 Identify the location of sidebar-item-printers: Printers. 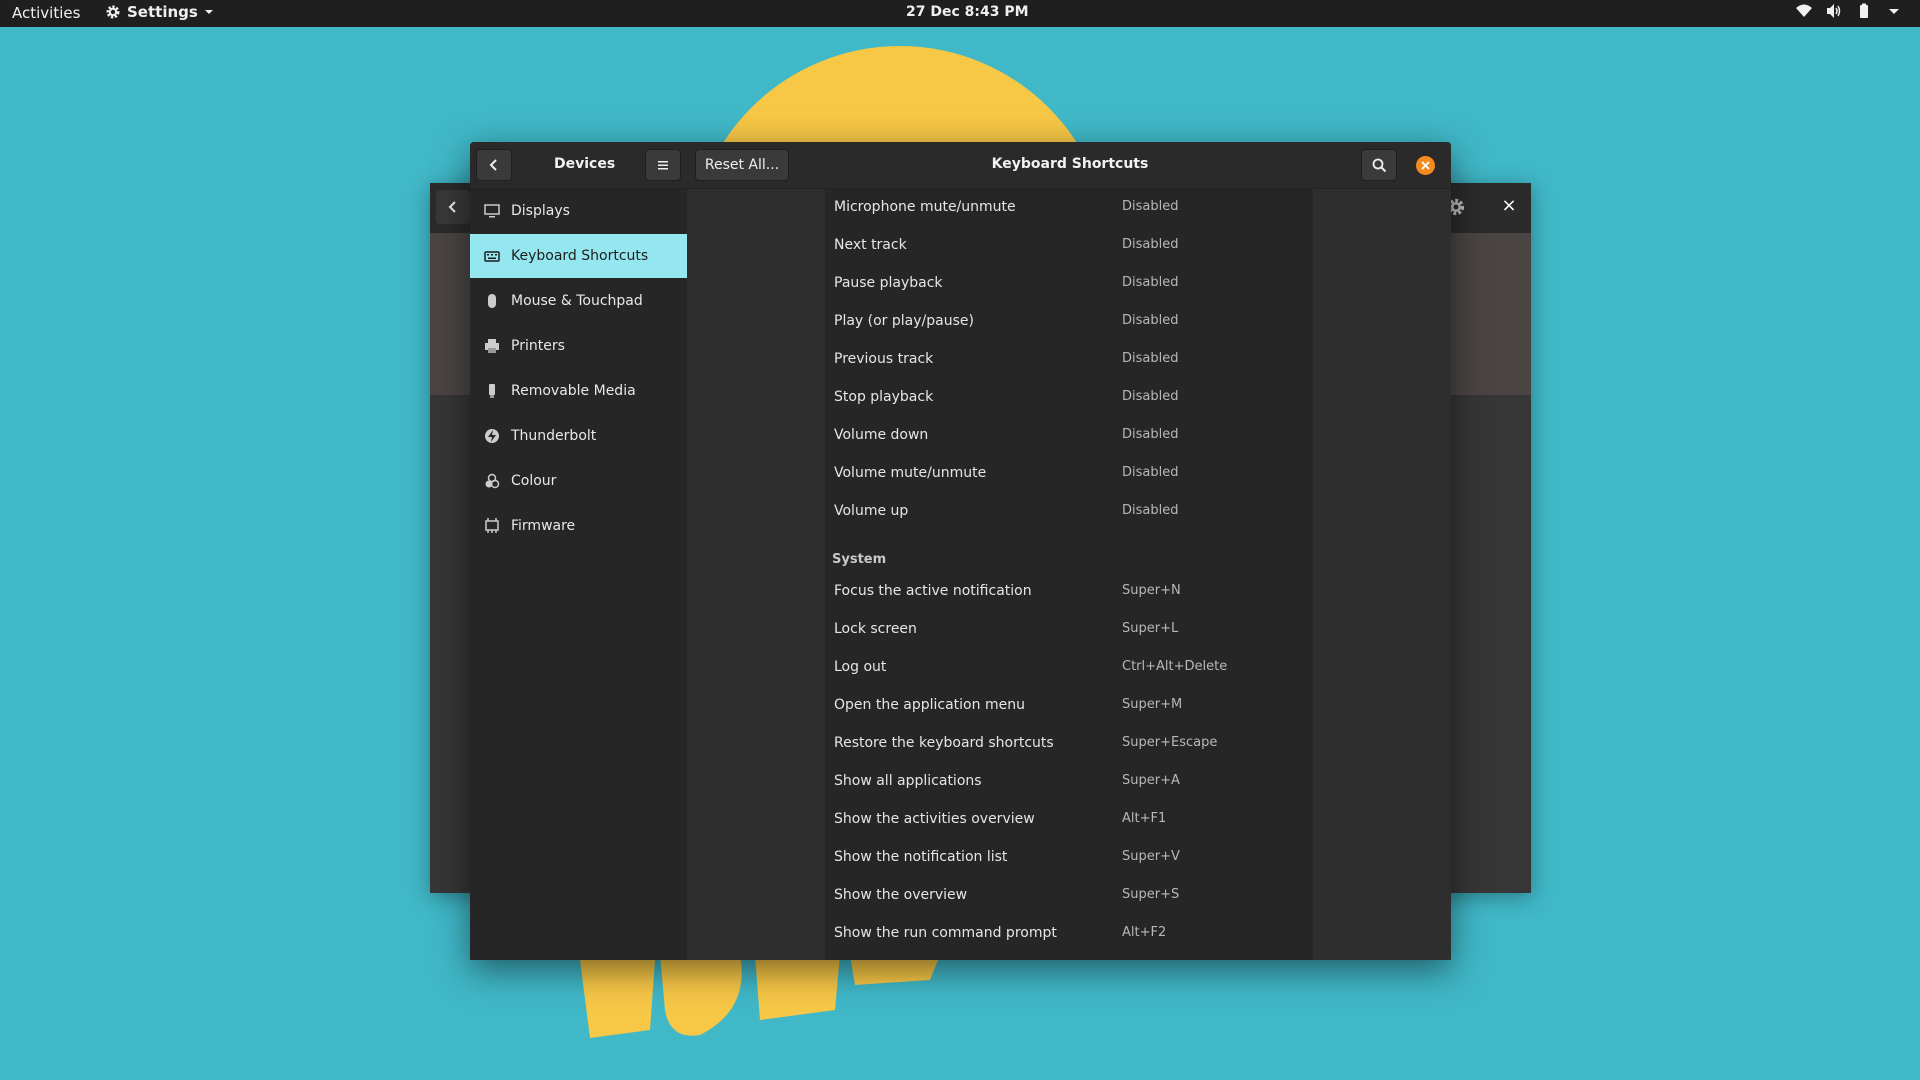
(578, 346).